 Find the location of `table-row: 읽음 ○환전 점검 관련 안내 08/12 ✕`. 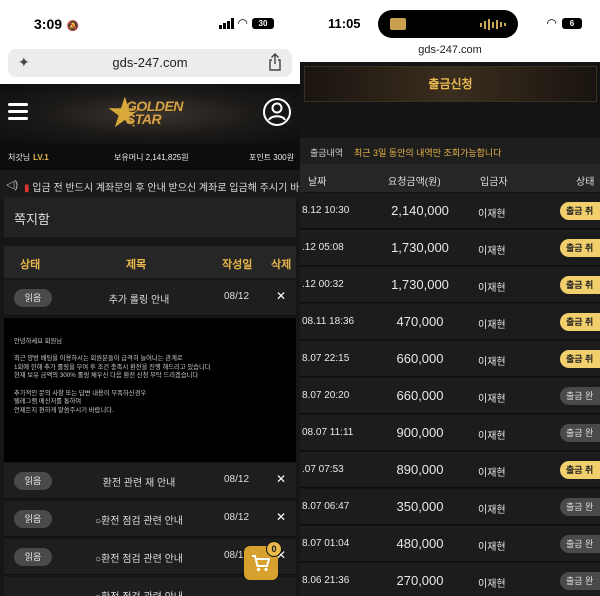

table-row: 읽음 ○환전 점검 관련 안내 08/12 ✕ is located at coordinates (150, 519).